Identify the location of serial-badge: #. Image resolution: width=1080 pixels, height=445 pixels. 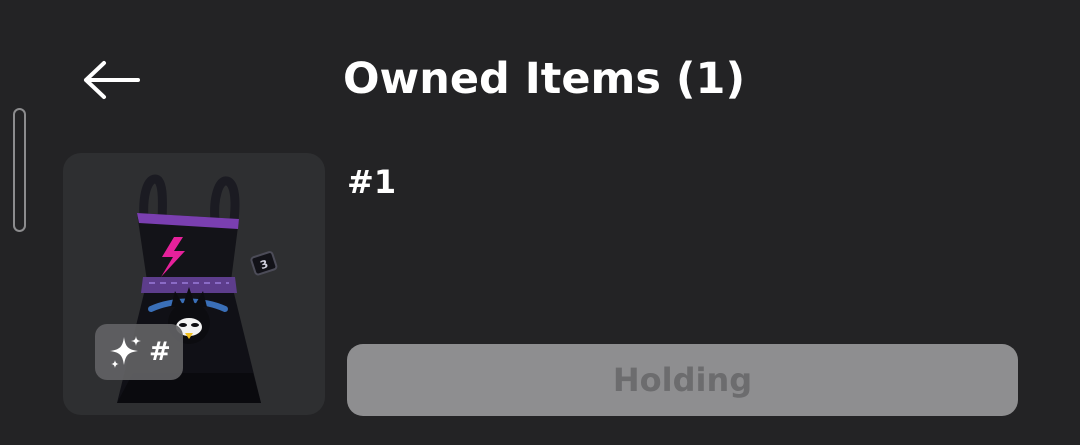
(139, 352).